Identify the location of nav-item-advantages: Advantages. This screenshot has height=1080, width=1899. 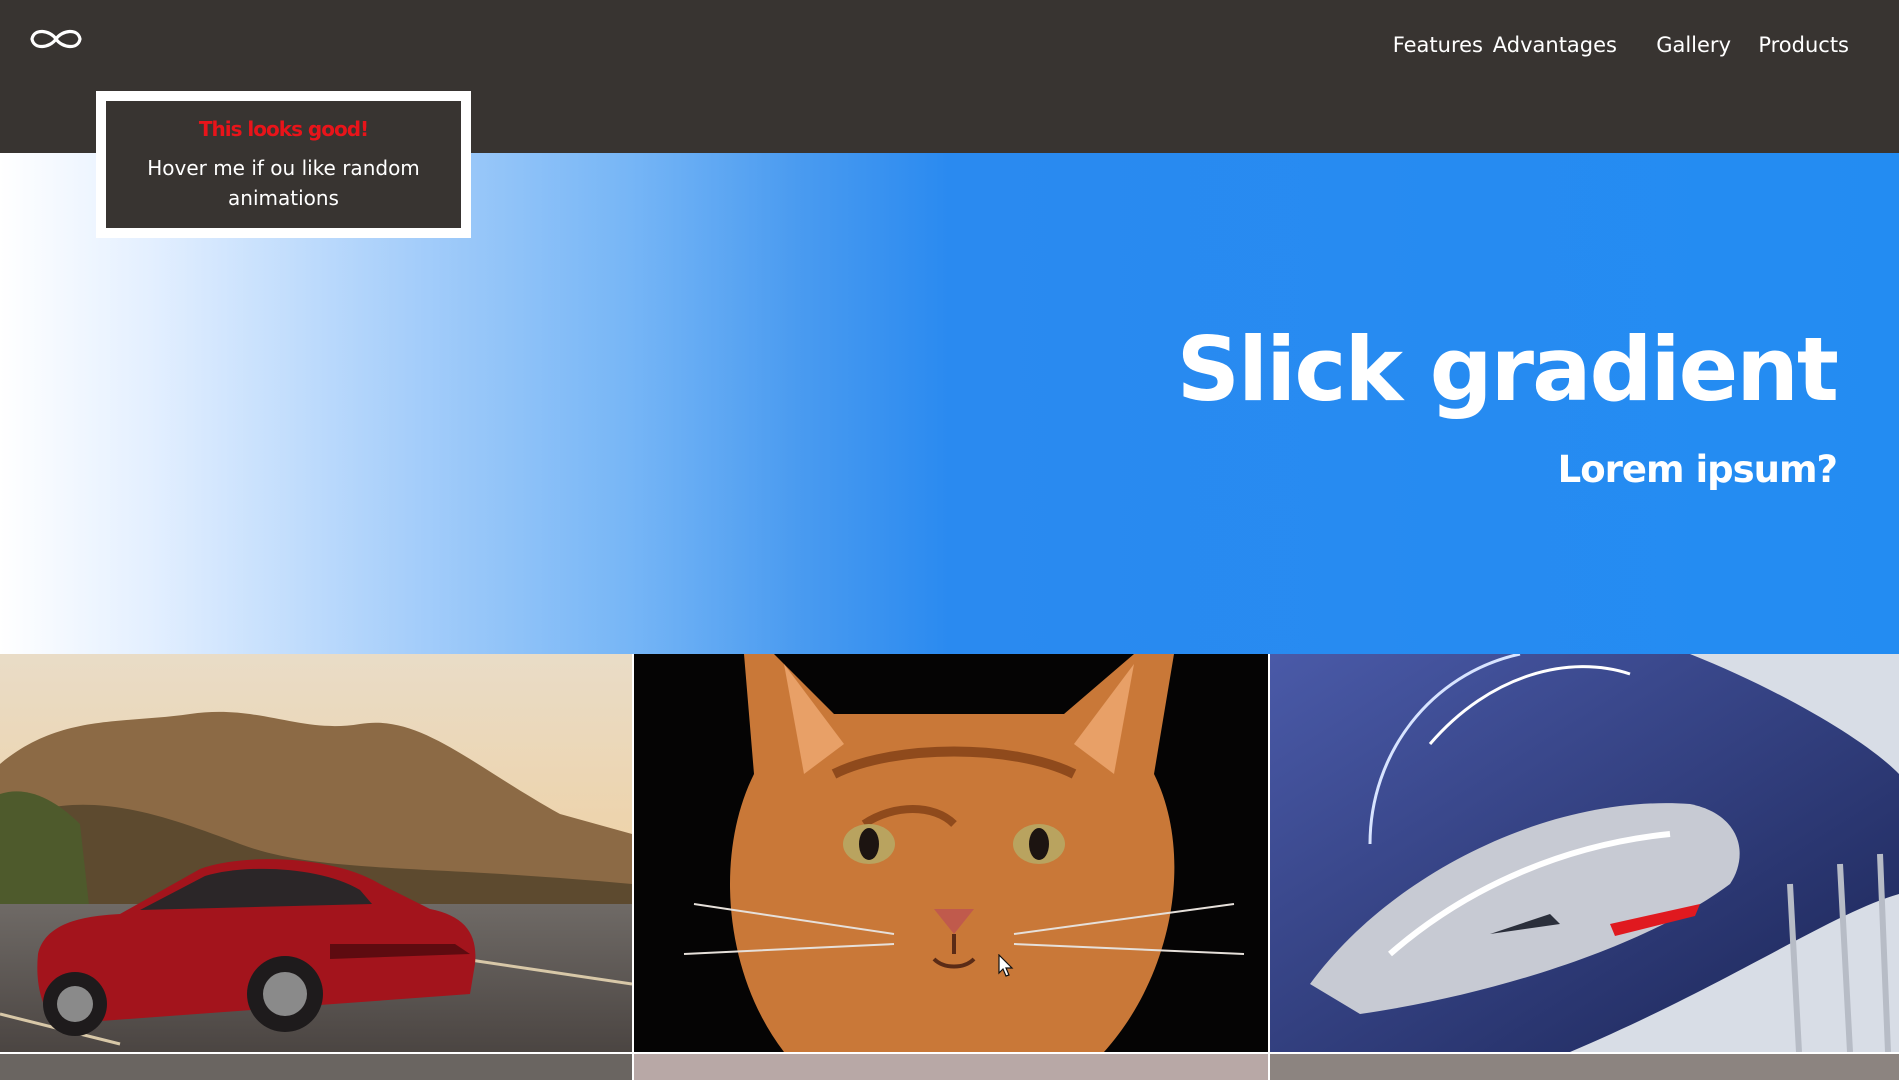
(1555, 45).